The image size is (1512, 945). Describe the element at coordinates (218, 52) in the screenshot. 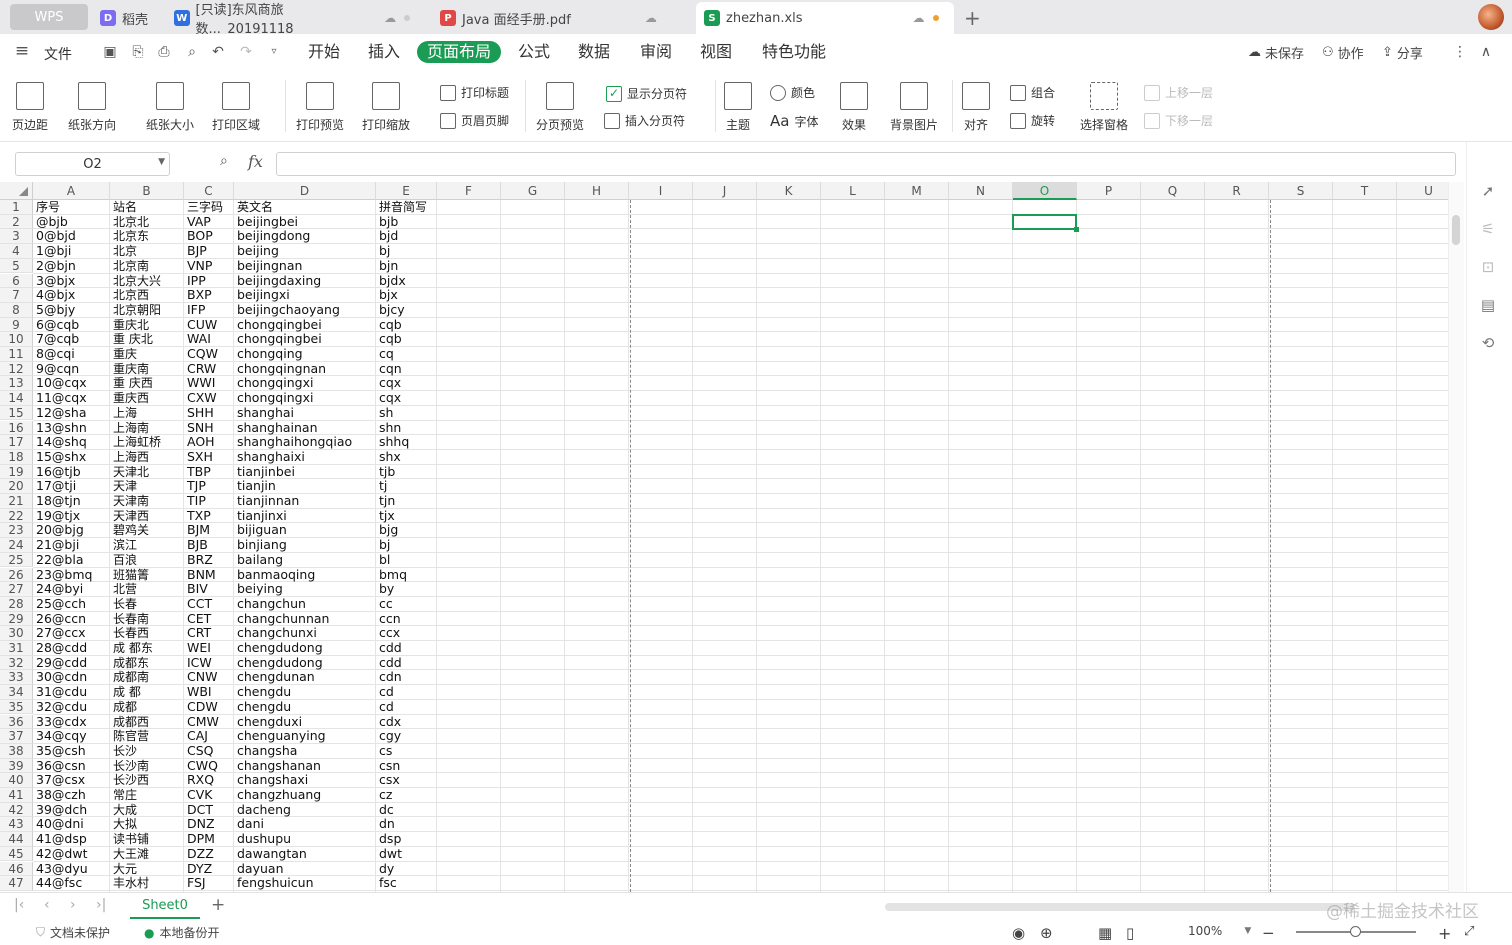

I see `undo-icon: ↶` at that location.